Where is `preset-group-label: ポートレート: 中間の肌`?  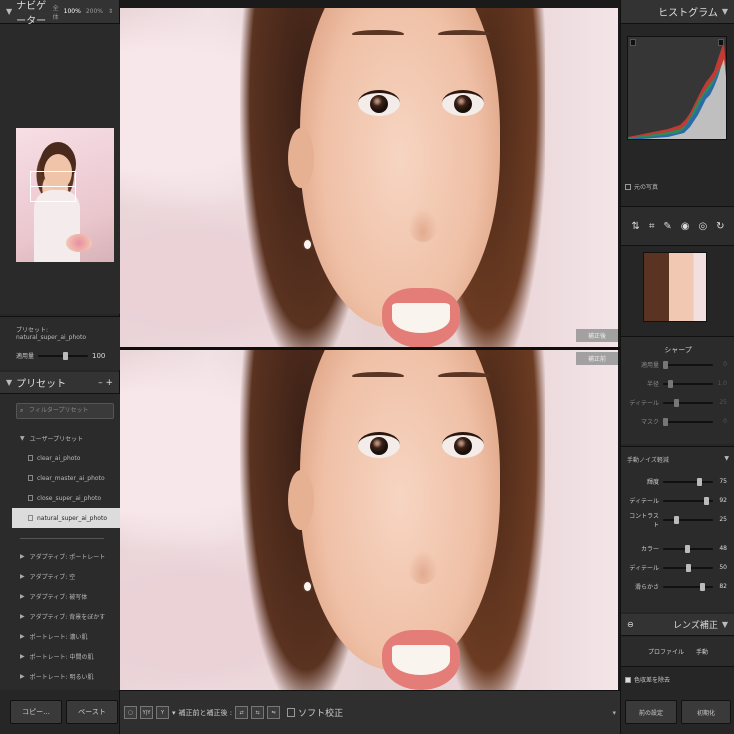 preset-group-label: ポートレート: 中間の肌 is located at coordinates (61, 657).